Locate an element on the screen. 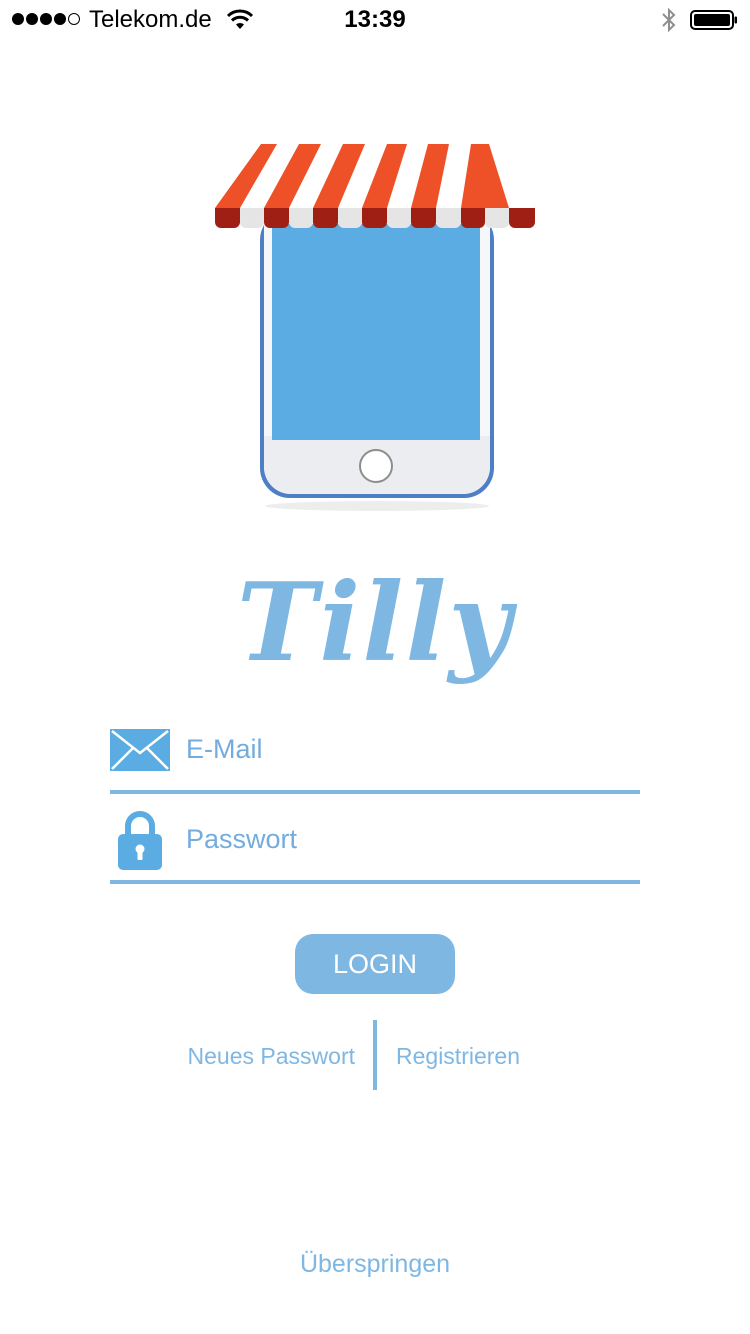 This screenshot has width=750, height=1334. links-divider is located at coordinates (375, 1055).